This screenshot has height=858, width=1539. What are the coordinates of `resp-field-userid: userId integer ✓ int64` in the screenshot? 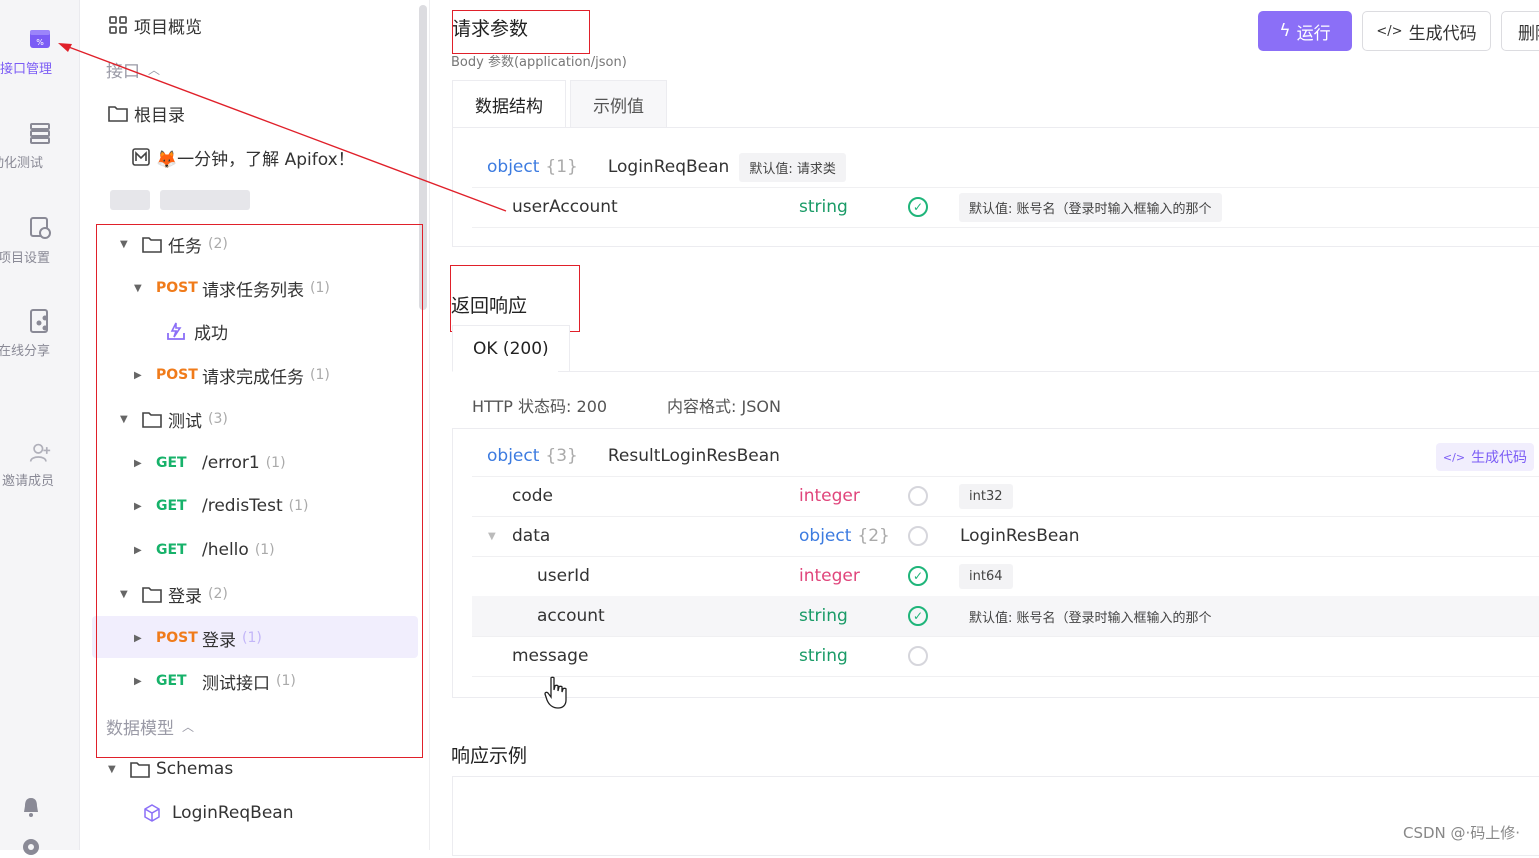 It's located at (1024, 576).